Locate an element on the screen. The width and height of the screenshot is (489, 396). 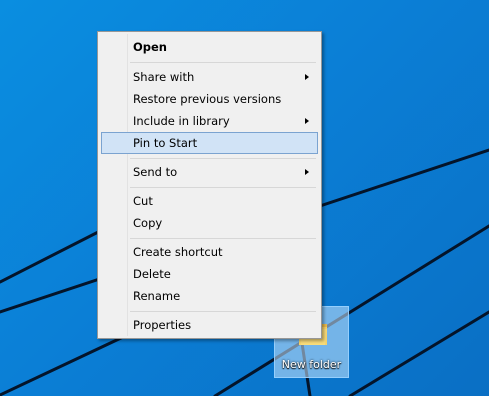
menu-item-restore-previous-versions: Restore previous versions is located at coordinates (209, 99).